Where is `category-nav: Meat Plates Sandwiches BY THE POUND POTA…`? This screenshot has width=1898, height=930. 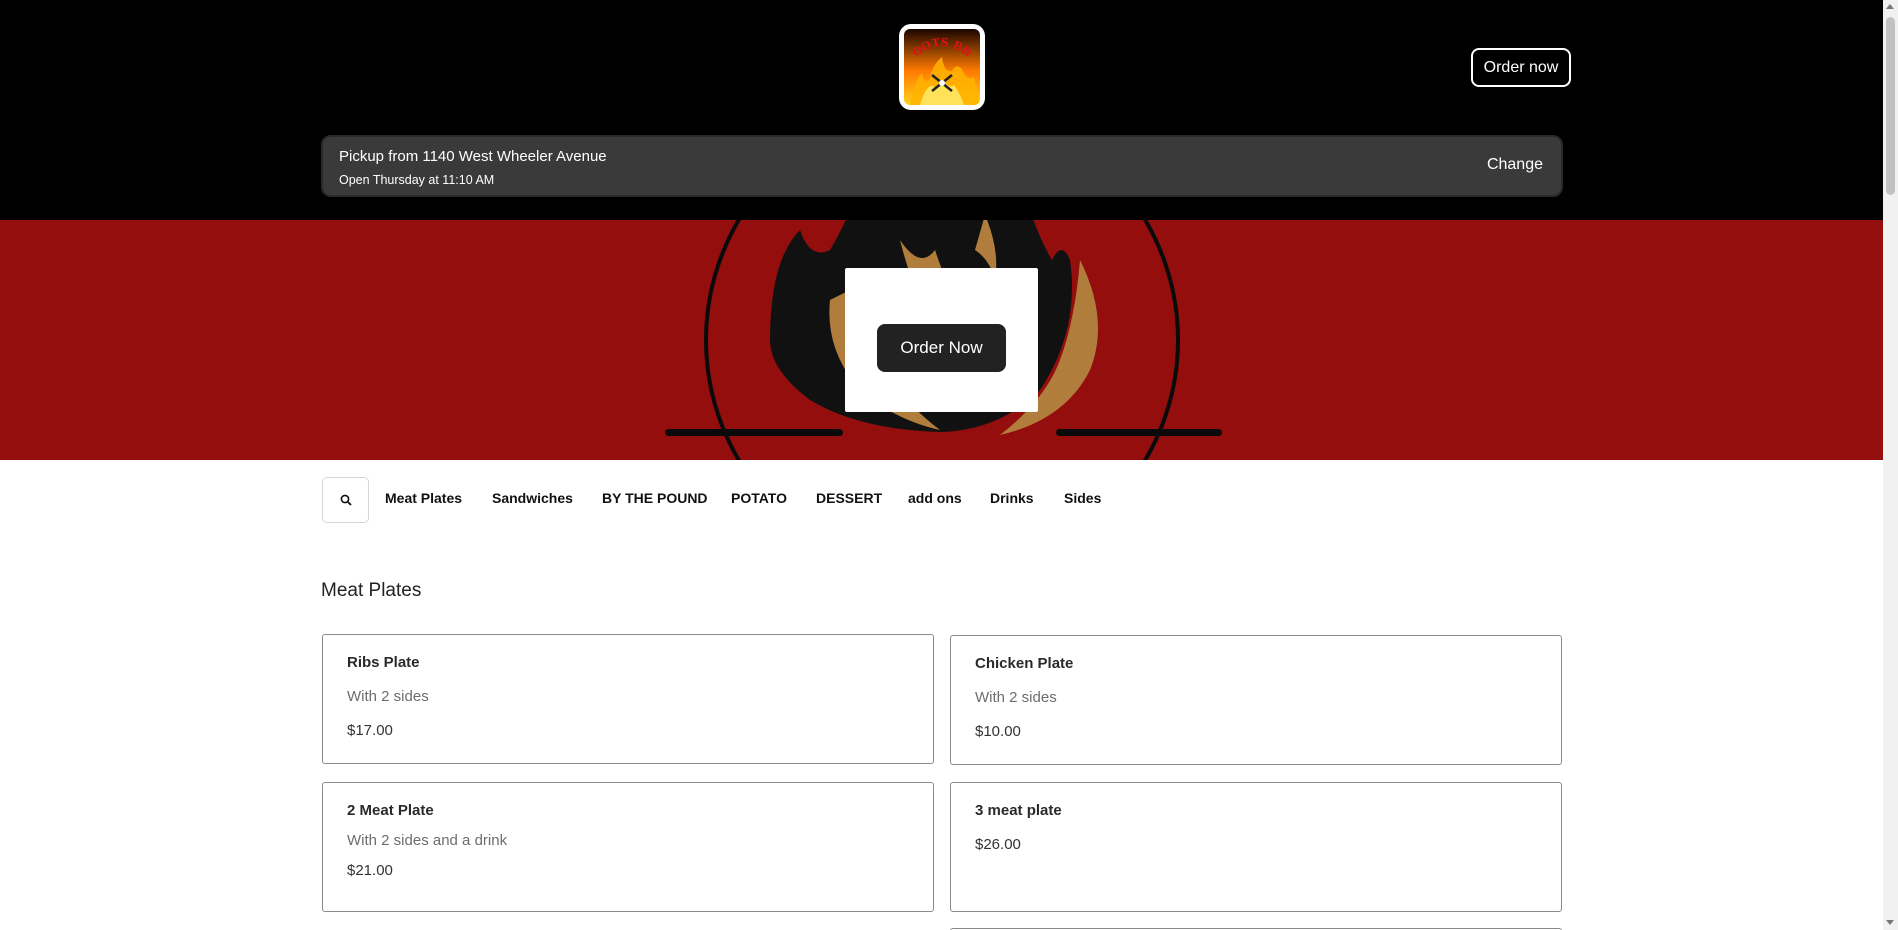
category-nav: Meat Plates Sandwiches BY THE POUND POTA… is located at coordinates (942, 501).